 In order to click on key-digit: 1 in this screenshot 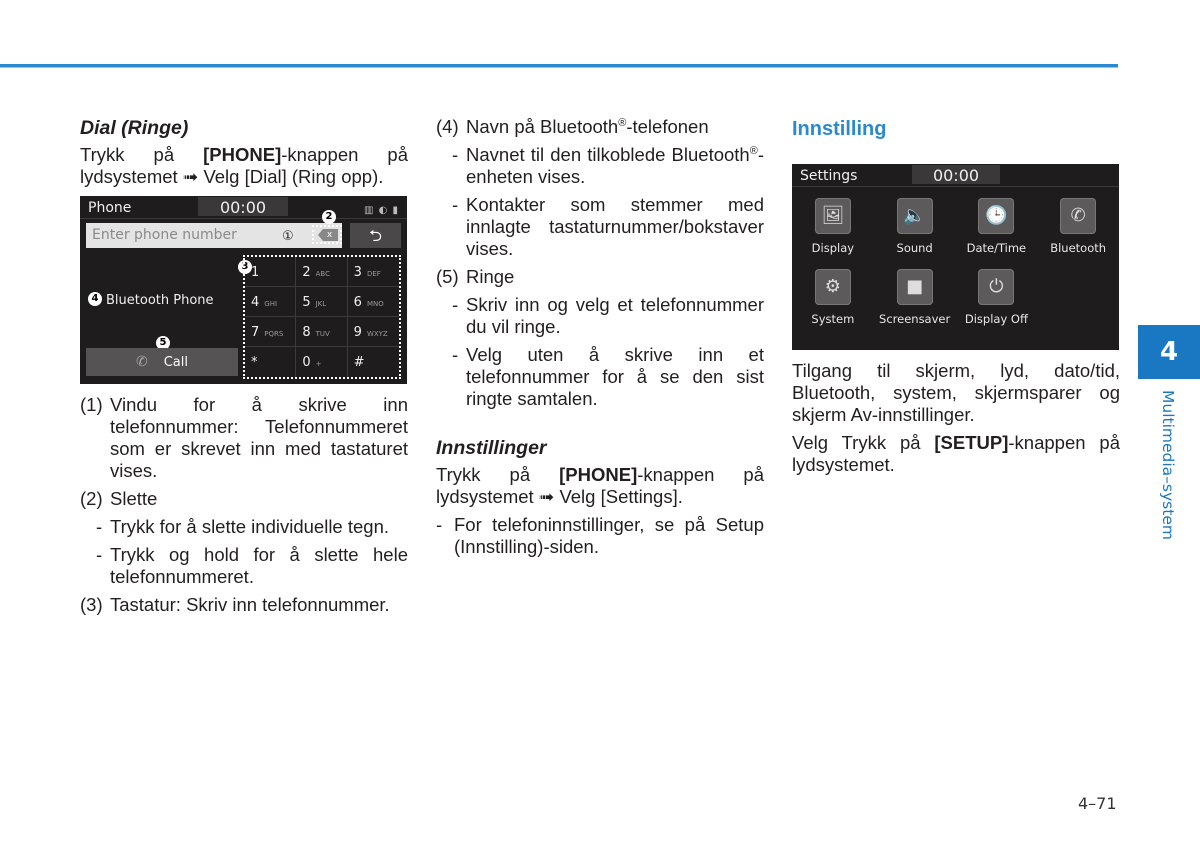, I will do `click(255, 272)`.